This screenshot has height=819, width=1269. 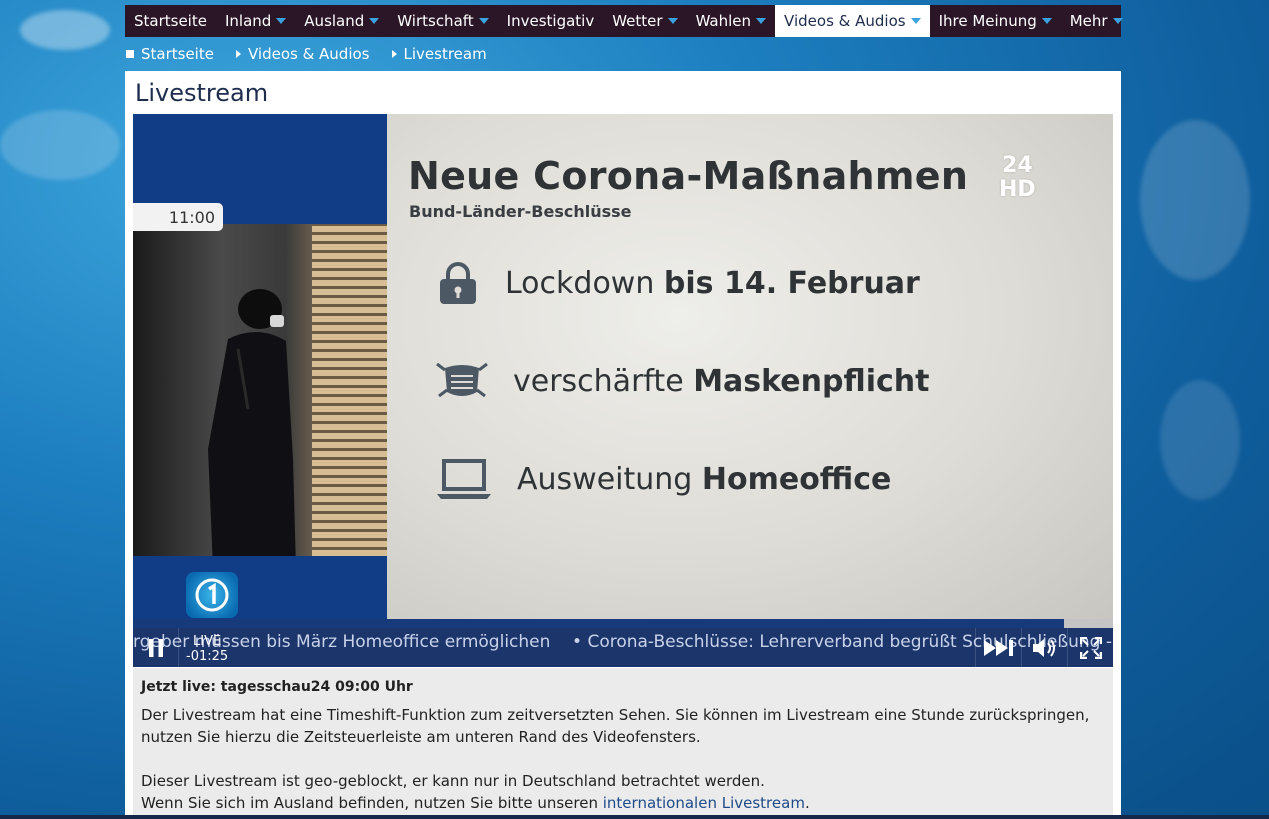 I want to click on nav-item-wetter: Wetter, so click(x=644, y=21).